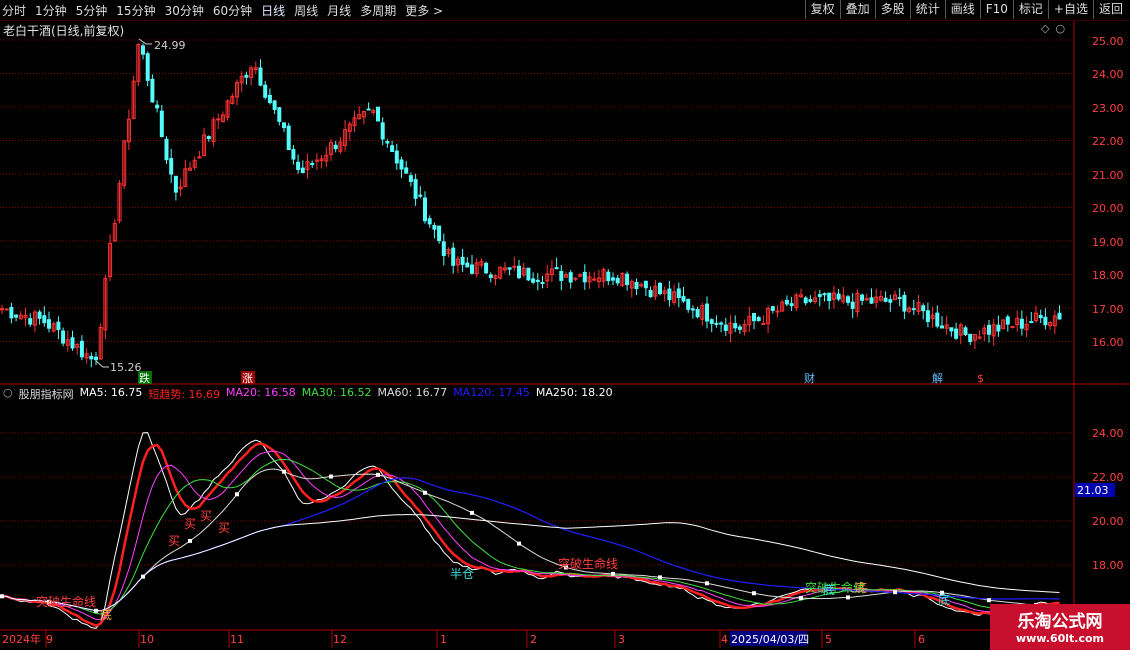  What do you see at coordinates (1108, 433) in the screenshot?
I see `ind-tick: 24.00` at bounding box center [1108, 433].